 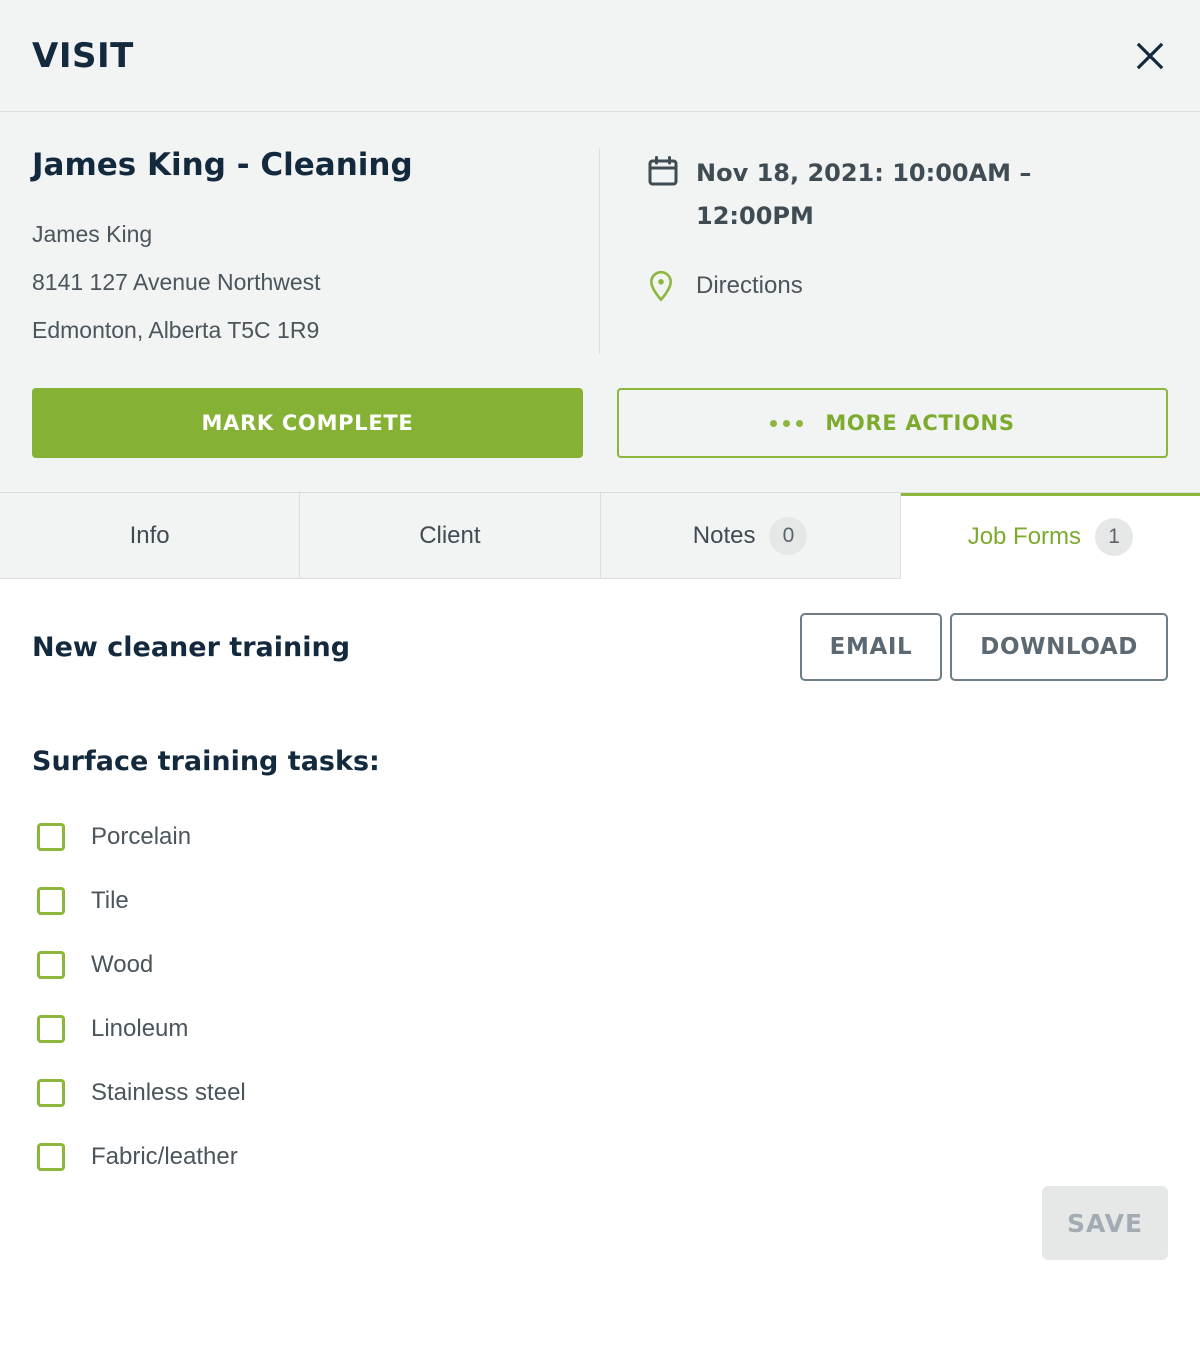 What do you see at coordinates (665, 169) in the screenshot?
I see `calendar-icon` at bounding box center [665, 169].